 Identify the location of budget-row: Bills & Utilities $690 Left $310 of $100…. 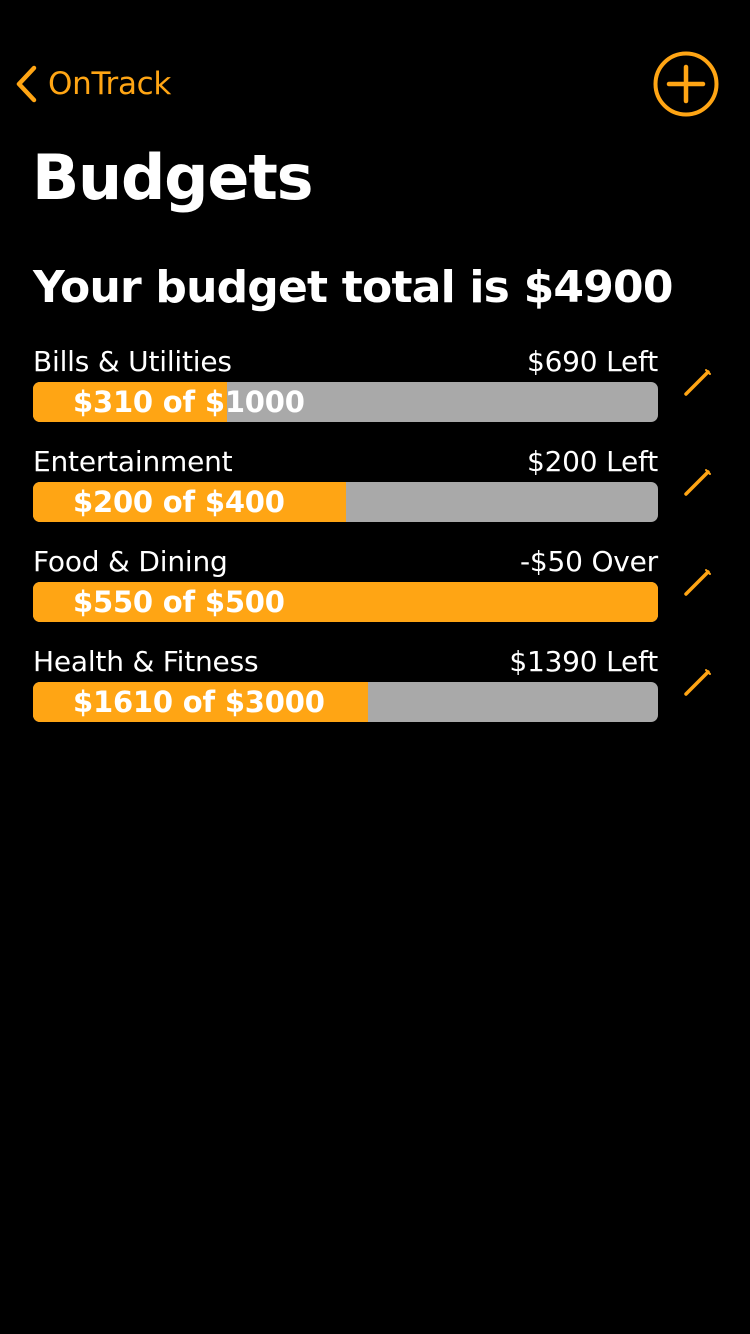
(375, 388).